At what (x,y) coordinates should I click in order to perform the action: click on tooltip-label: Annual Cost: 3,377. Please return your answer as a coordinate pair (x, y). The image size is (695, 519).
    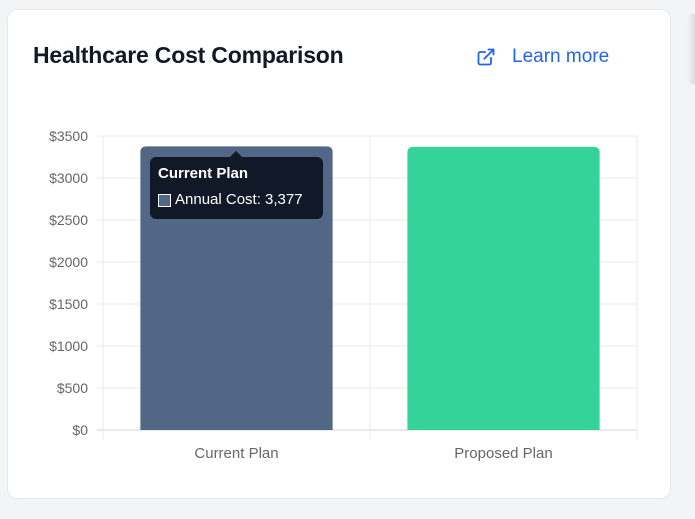
    Looking at the image, I should click on (239, 199).